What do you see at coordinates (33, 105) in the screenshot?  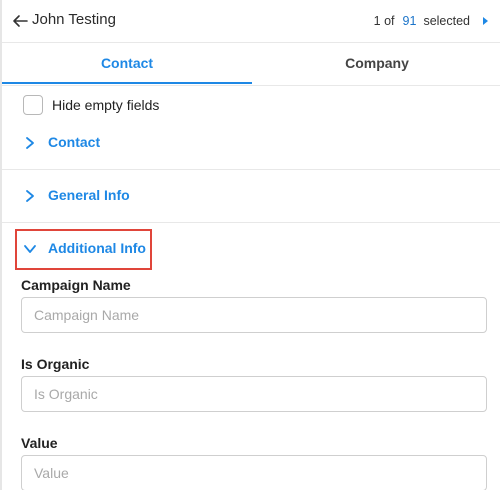 I see `hide-empty-fields-checkbox` at bounding box center [33, 105].